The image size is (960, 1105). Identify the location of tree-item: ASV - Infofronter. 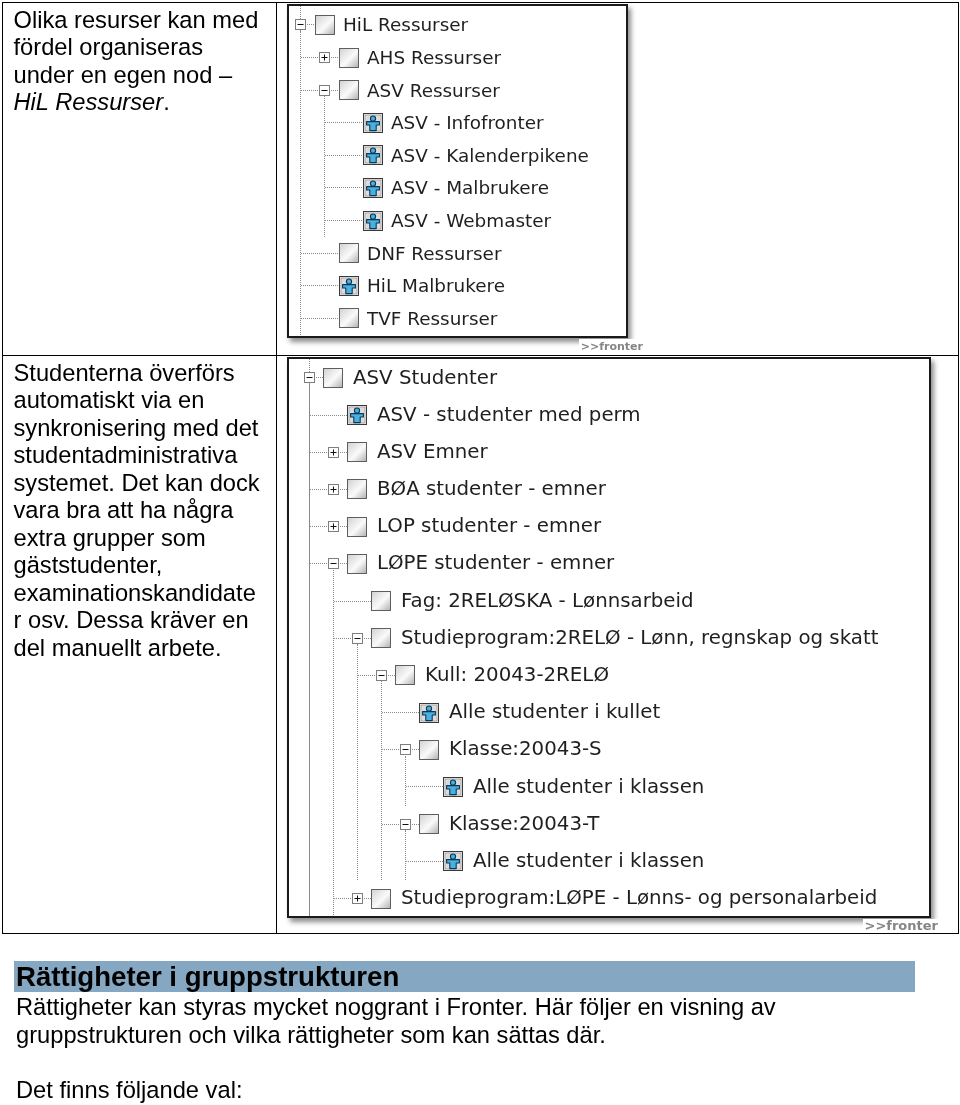
(467, 123).